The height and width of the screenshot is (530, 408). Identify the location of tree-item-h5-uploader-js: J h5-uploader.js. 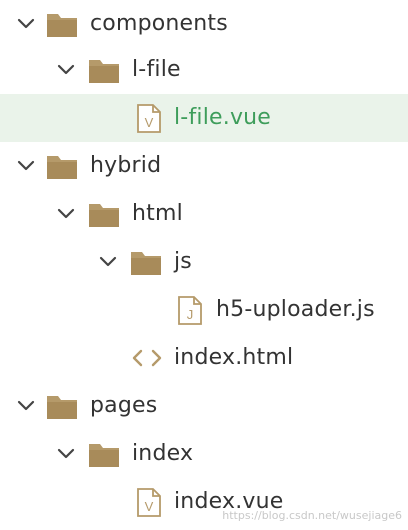
(204, 310).